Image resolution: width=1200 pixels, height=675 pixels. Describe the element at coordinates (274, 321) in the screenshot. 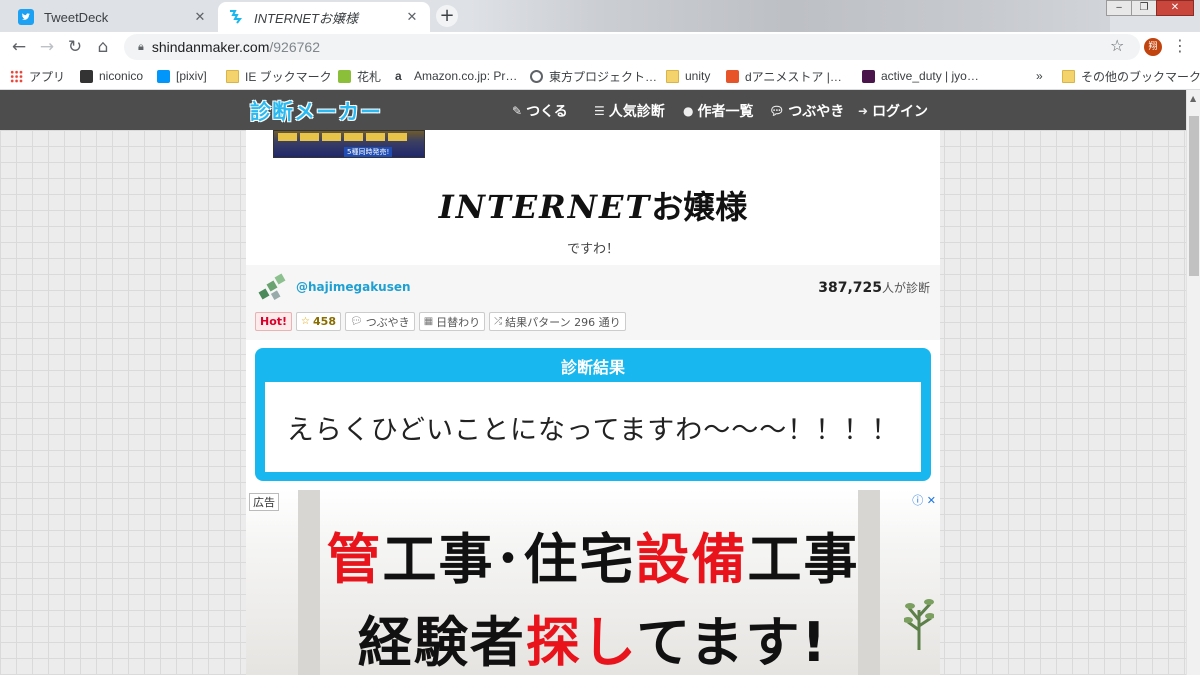

I see `hot-badge: Hot!` at that location.